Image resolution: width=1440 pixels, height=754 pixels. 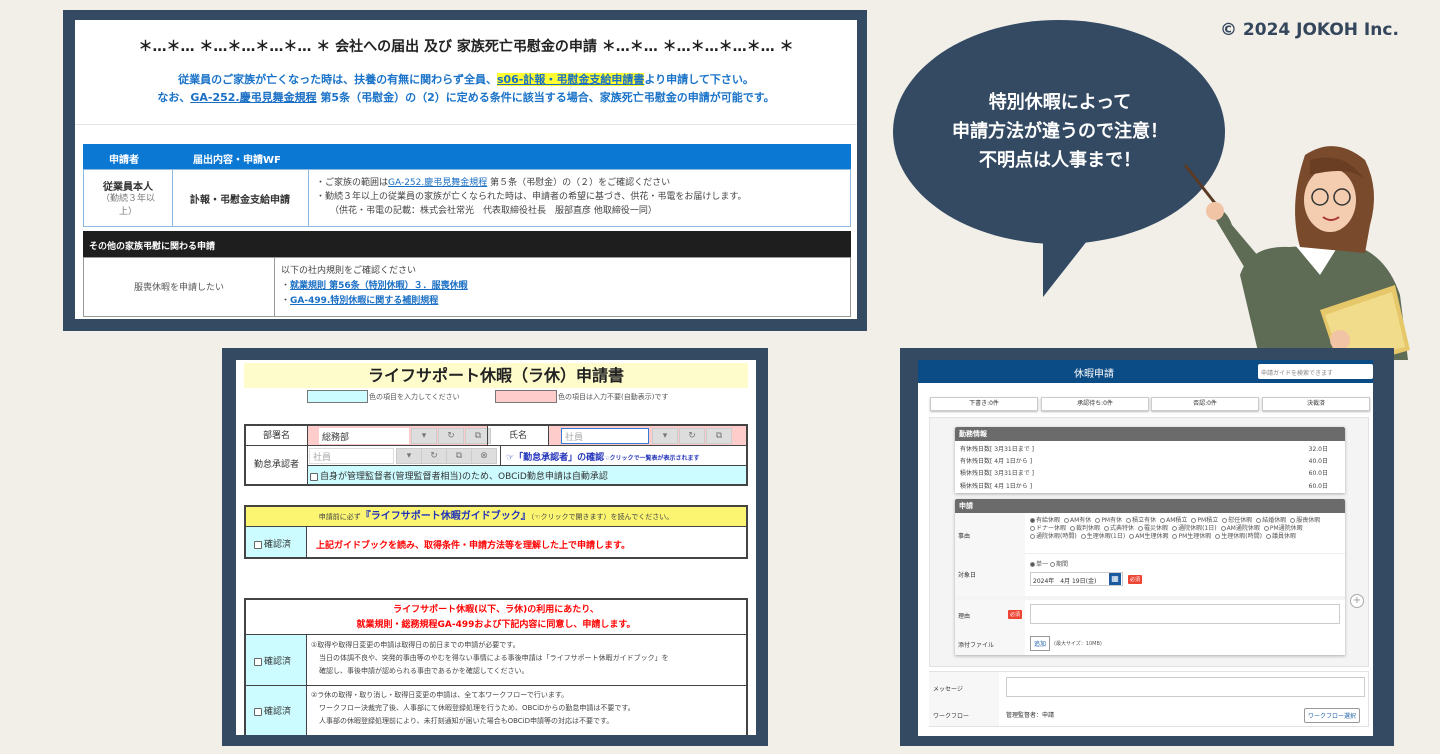 I want to click on reason-radio-option: 生理休暇(1日), so click(x=1102, y=537).